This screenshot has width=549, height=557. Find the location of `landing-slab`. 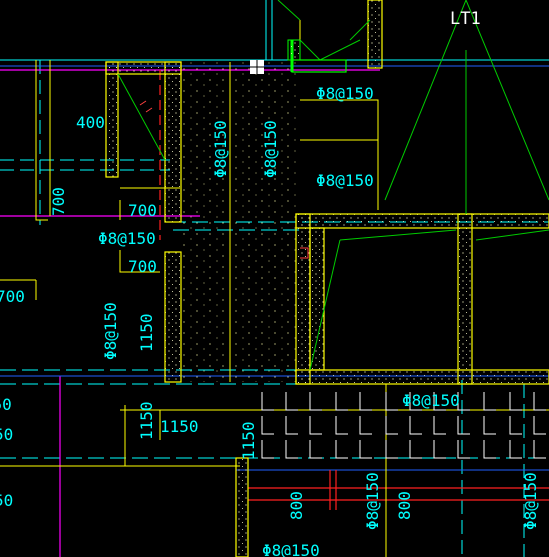

landing-slab is located at coordinates (240, 222).